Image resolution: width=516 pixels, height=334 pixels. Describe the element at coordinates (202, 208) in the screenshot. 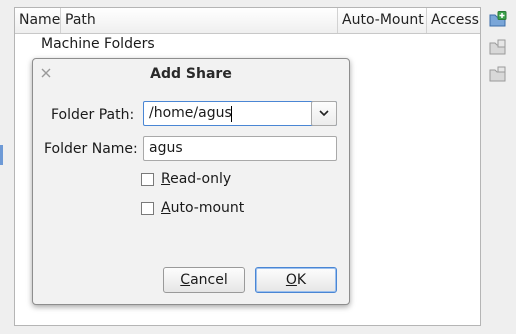

I see `auto-mount-label: Auto-mount` at that location.